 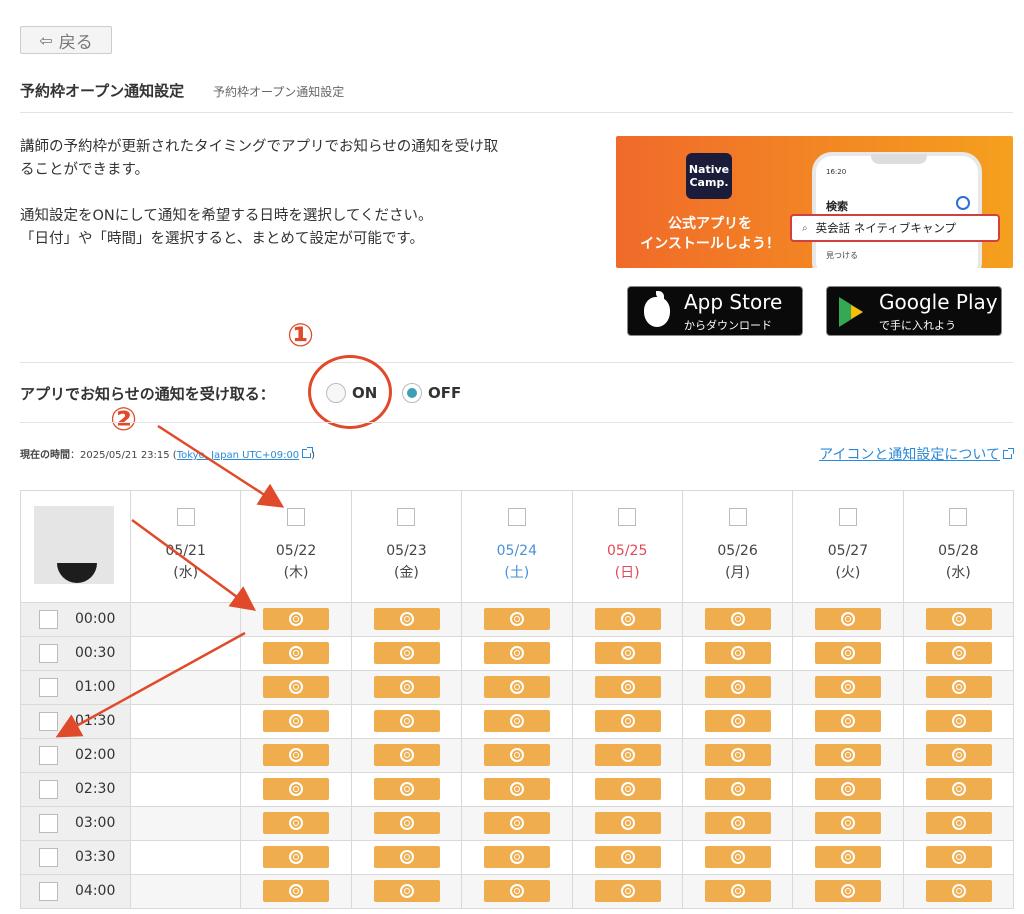 I want to click on user-icon, so click(x=963, y=203).